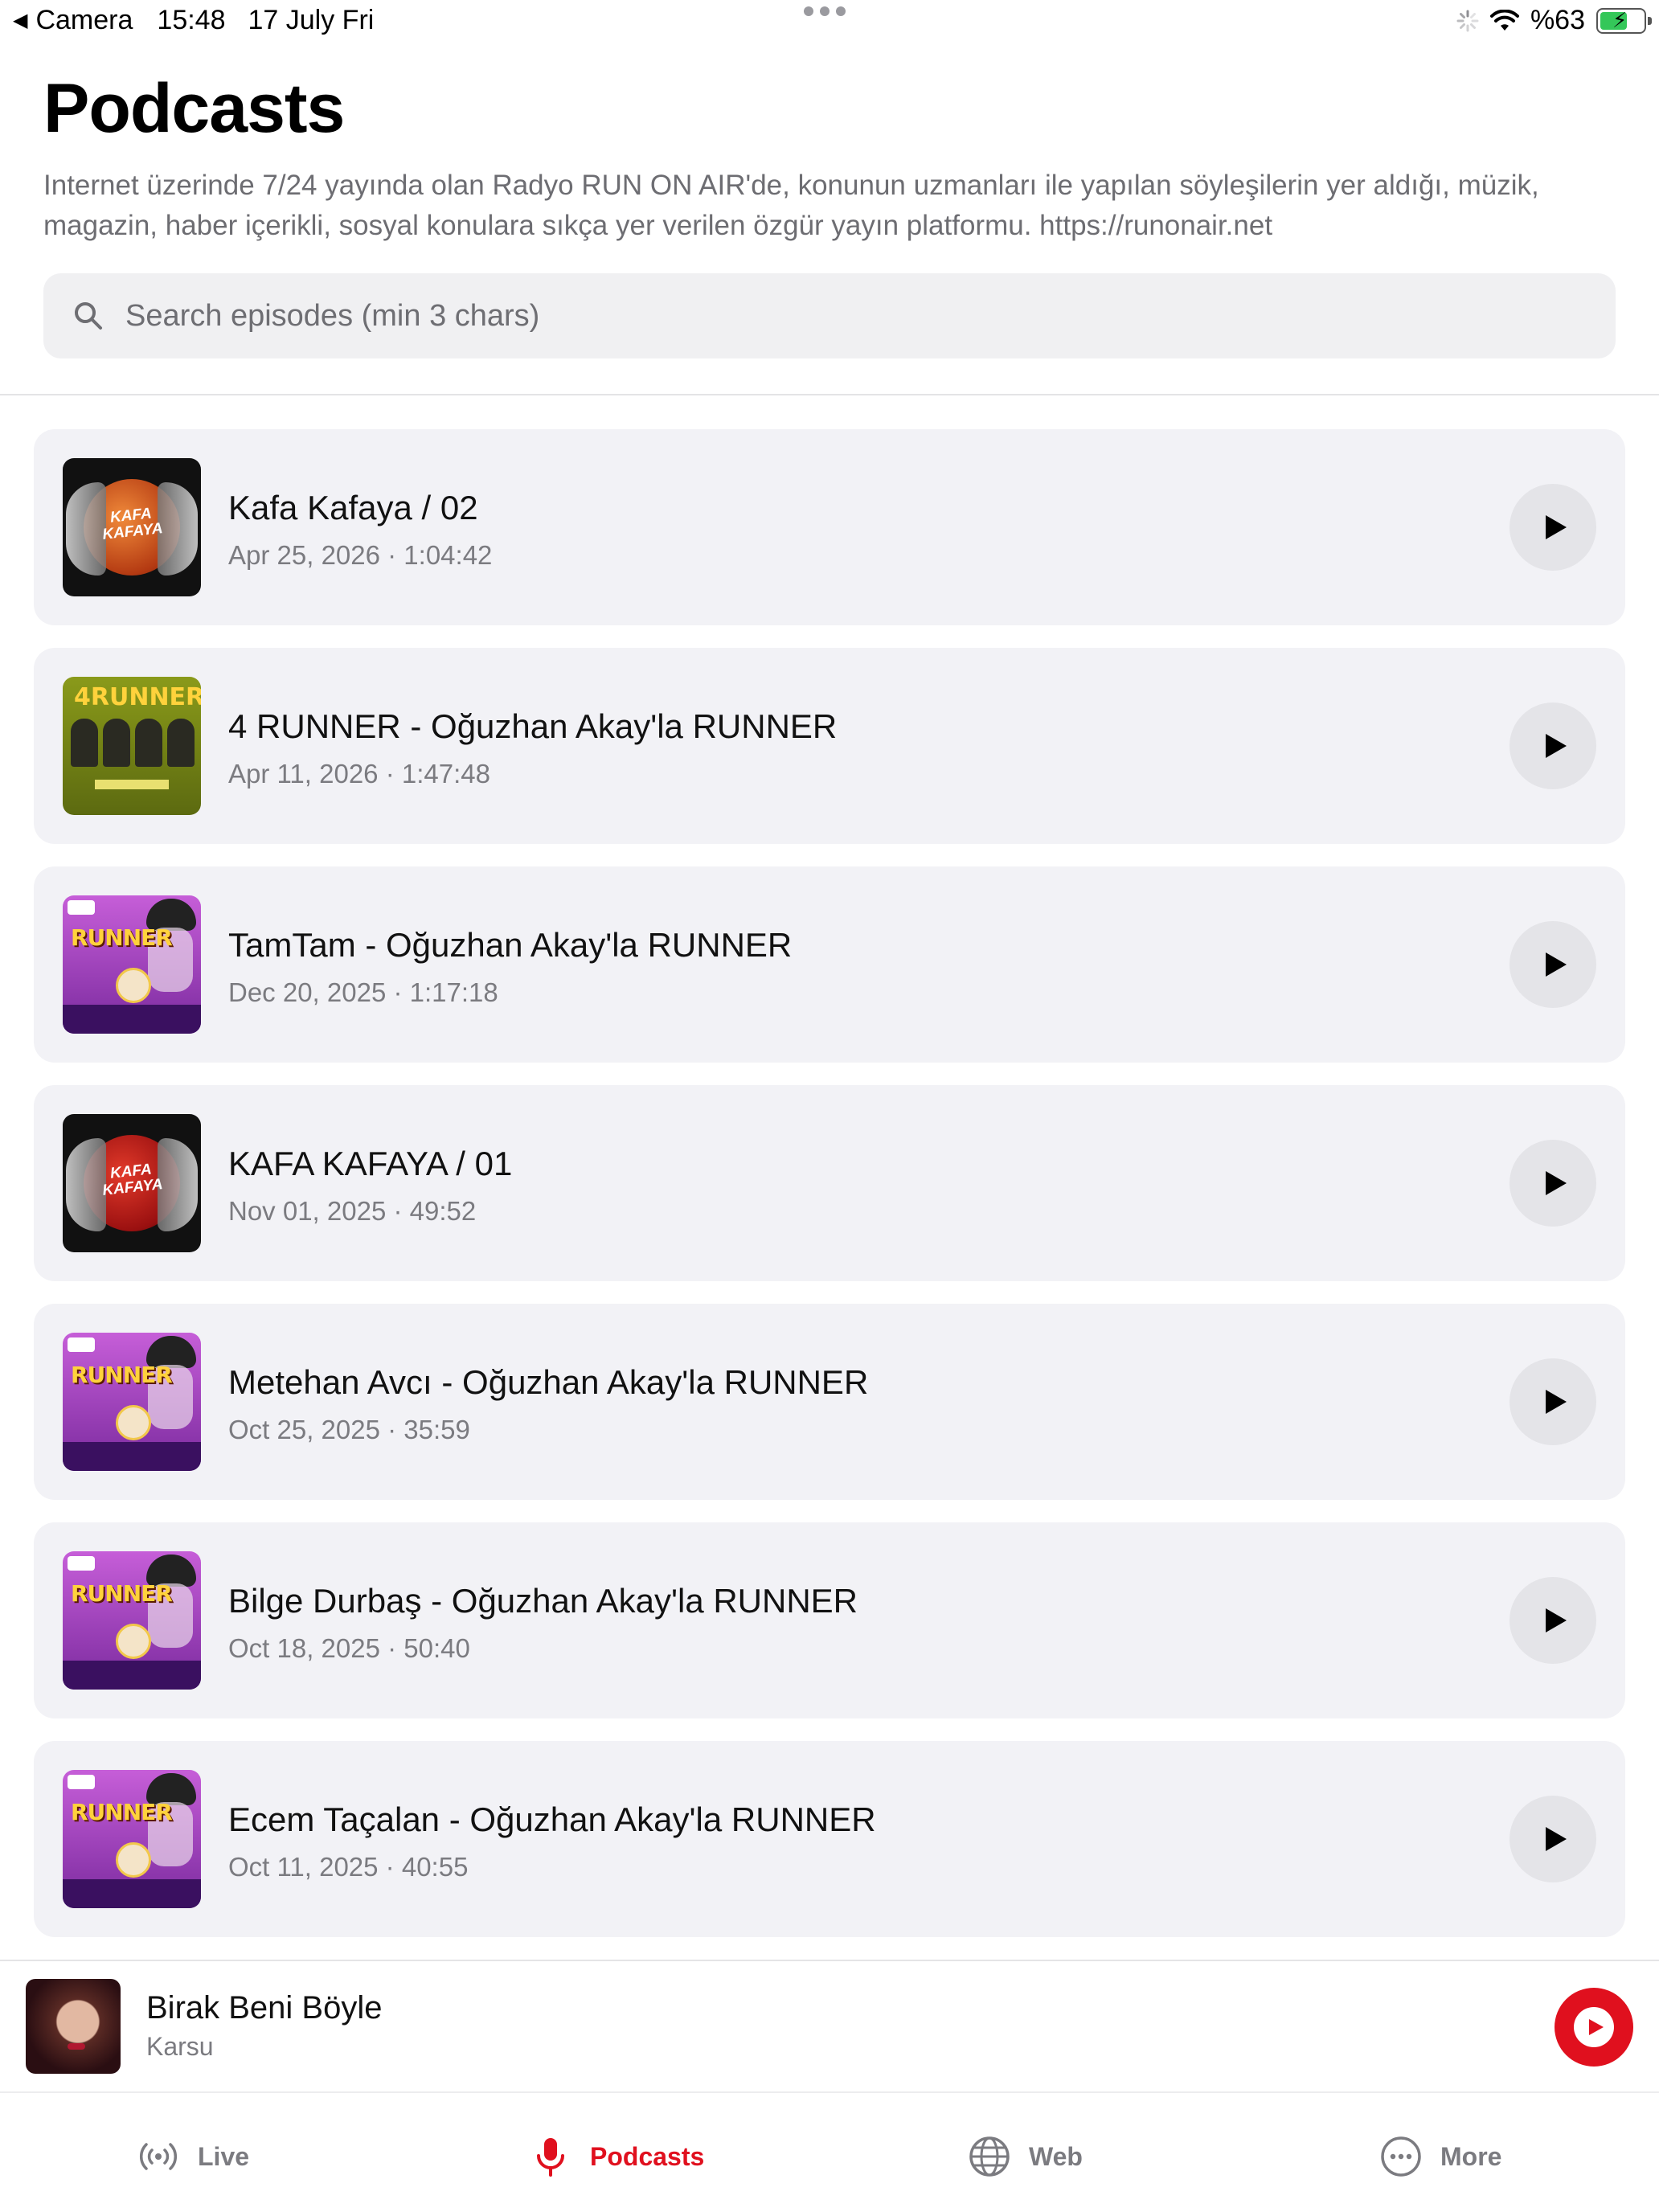  I want to click on back-arrow-icon: ◀, so click(20, 20).